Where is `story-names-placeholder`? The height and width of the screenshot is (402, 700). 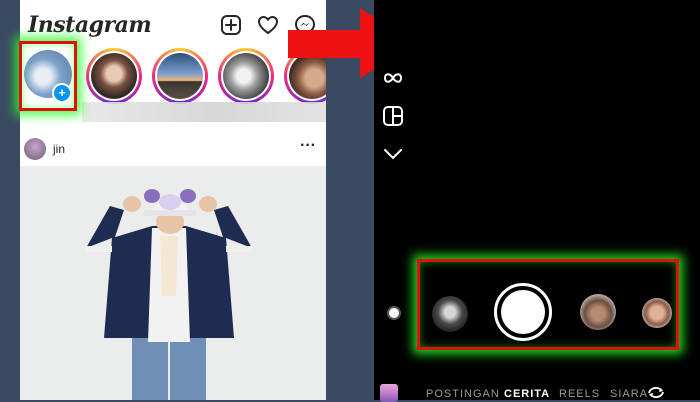 story-names-placeholder is located at coordinates (204, 112).